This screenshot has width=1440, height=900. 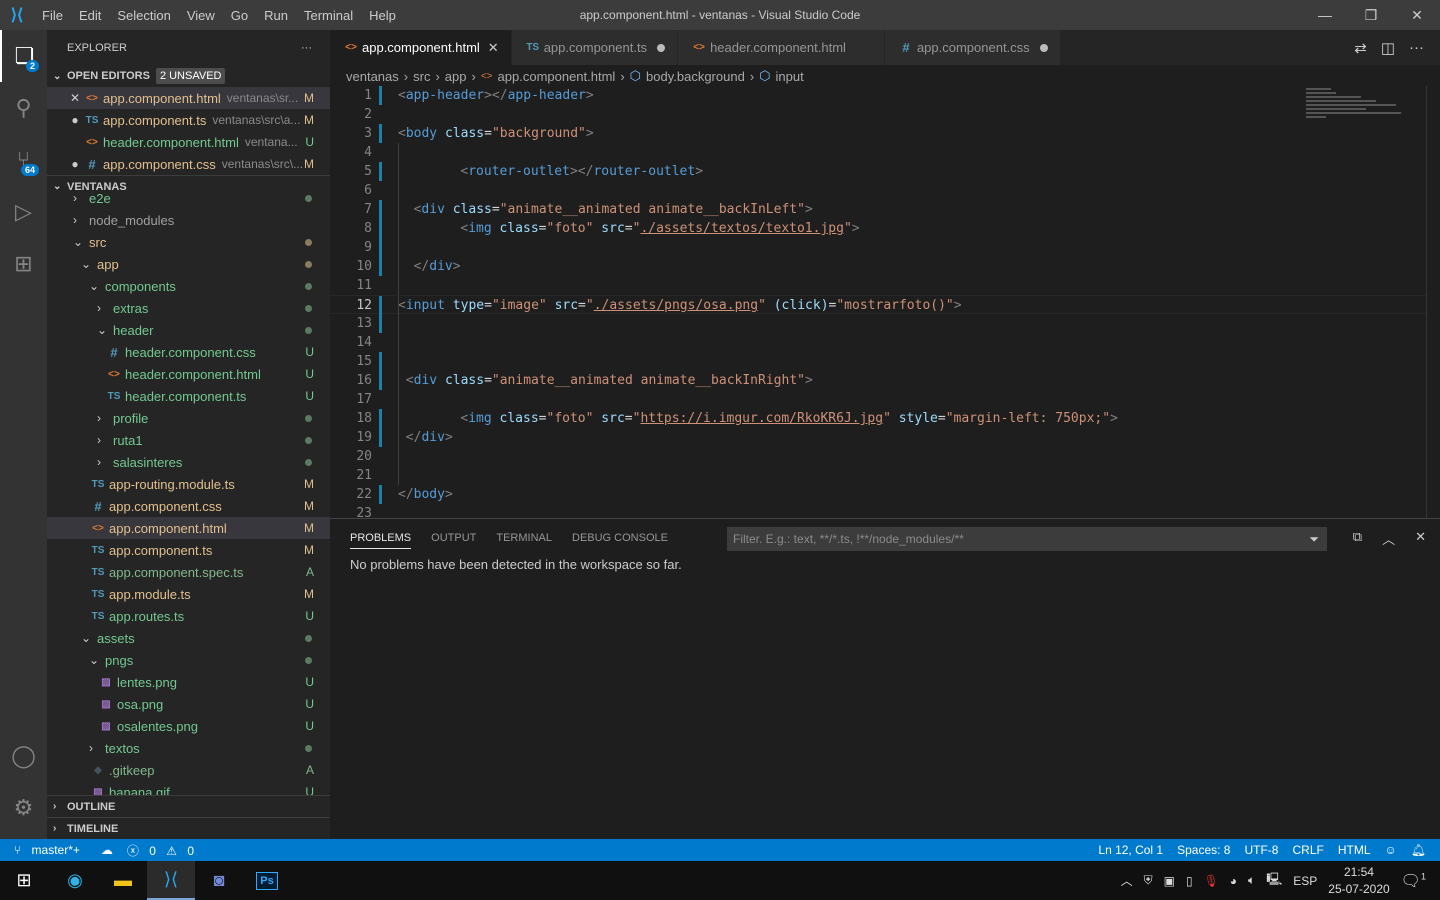 I want to click on code-line: 23, so click(x=878, y=511).